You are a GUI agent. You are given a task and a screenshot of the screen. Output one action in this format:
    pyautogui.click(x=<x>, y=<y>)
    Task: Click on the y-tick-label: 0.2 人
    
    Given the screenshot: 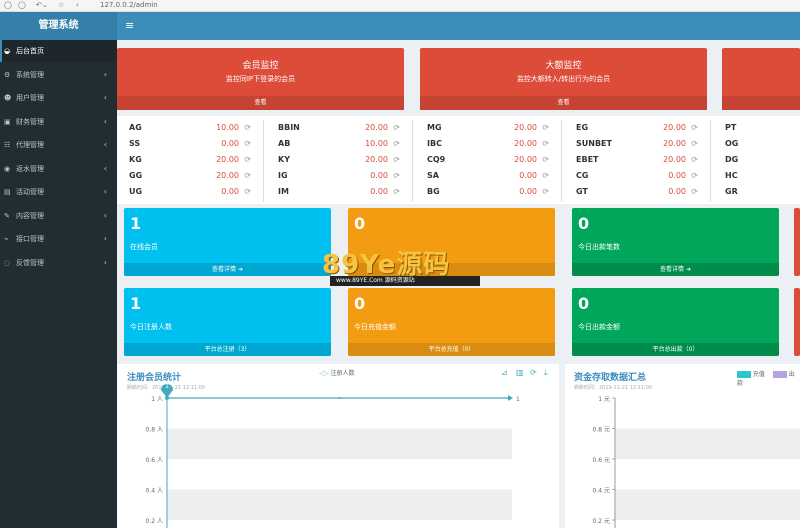 What is the action you would take?
    pyautogui.click(x=154, y=521)
    